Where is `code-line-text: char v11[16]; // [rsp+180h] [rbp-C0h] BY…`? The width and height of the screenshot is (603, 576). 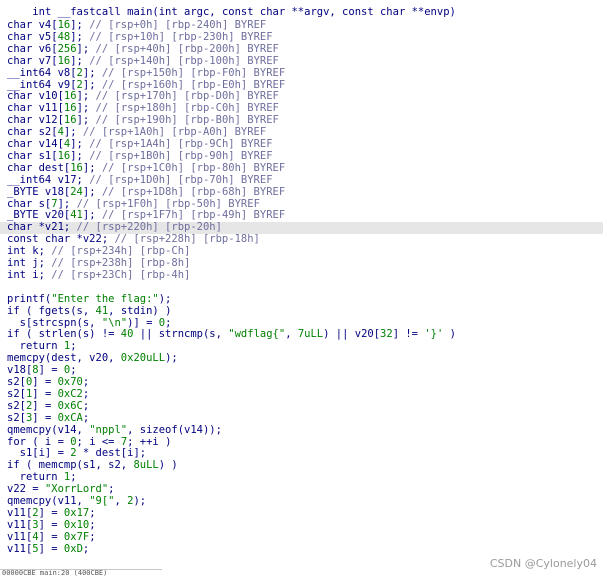
code-line-text: char v11[16]; // [rsp+180h] [rbp-C0h] BY… is located at coordinates (143, 108).